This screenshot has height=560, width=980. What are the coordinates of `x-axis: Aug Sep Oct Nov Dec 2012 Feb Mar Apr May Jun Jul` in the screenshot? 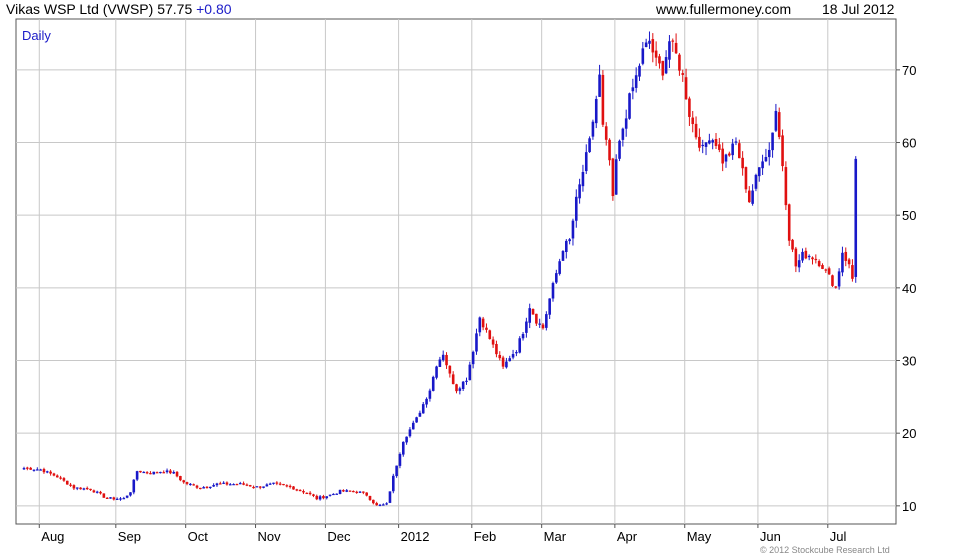 It's located at (442, 534).